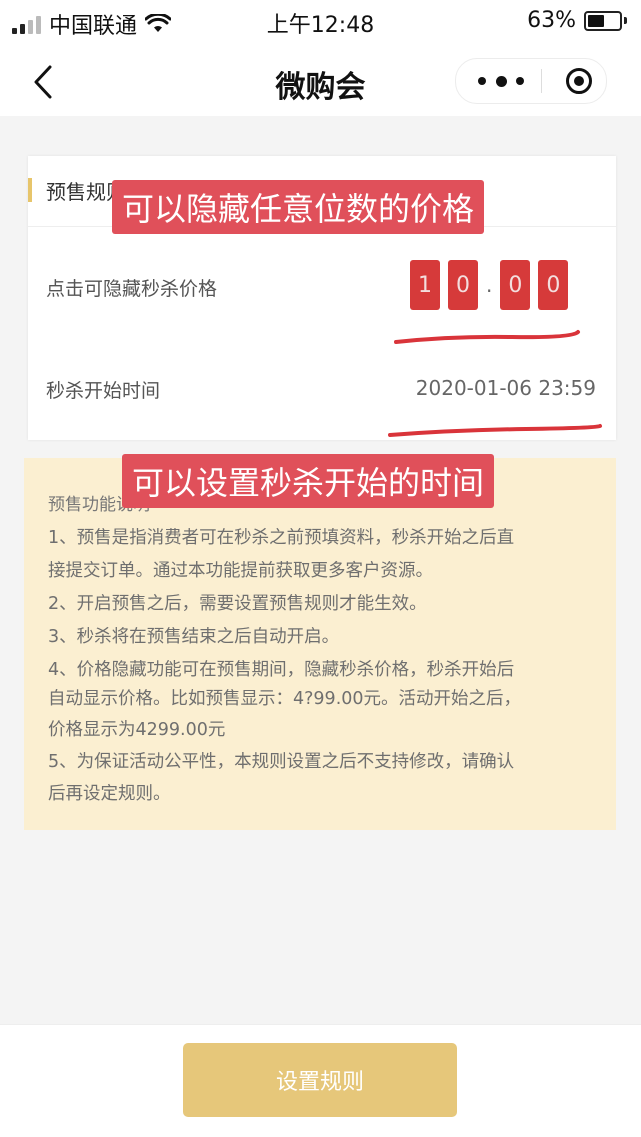 This screenshot has height=1137, width=641. What do you see at coordinates (132, 289) in the screenshot?
I see `price-label: 点击可隐藏秒杀价格` at bounding box center [132, 289].